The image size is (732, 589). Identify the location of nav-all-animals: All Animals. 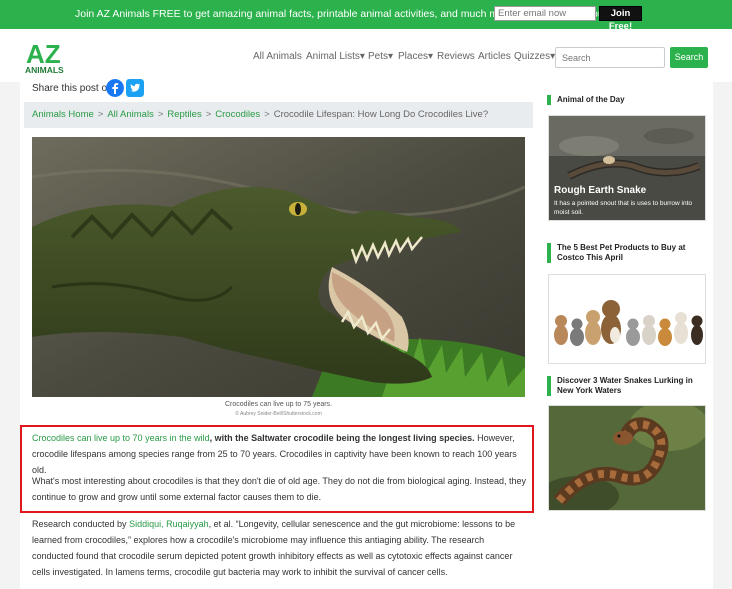
(277, 56).